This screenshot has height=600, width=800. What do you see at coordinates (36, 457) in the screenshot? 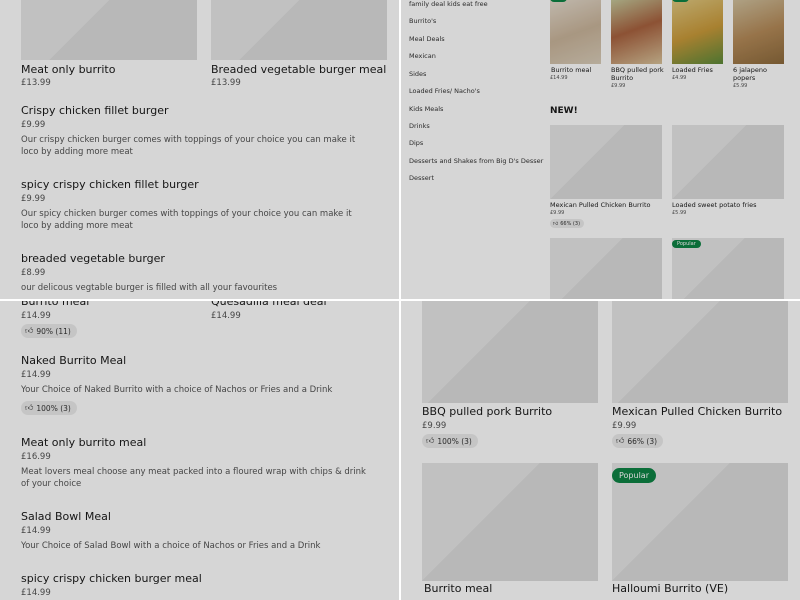
I see `item-price: £16.99` at bounding box center [36, 457].